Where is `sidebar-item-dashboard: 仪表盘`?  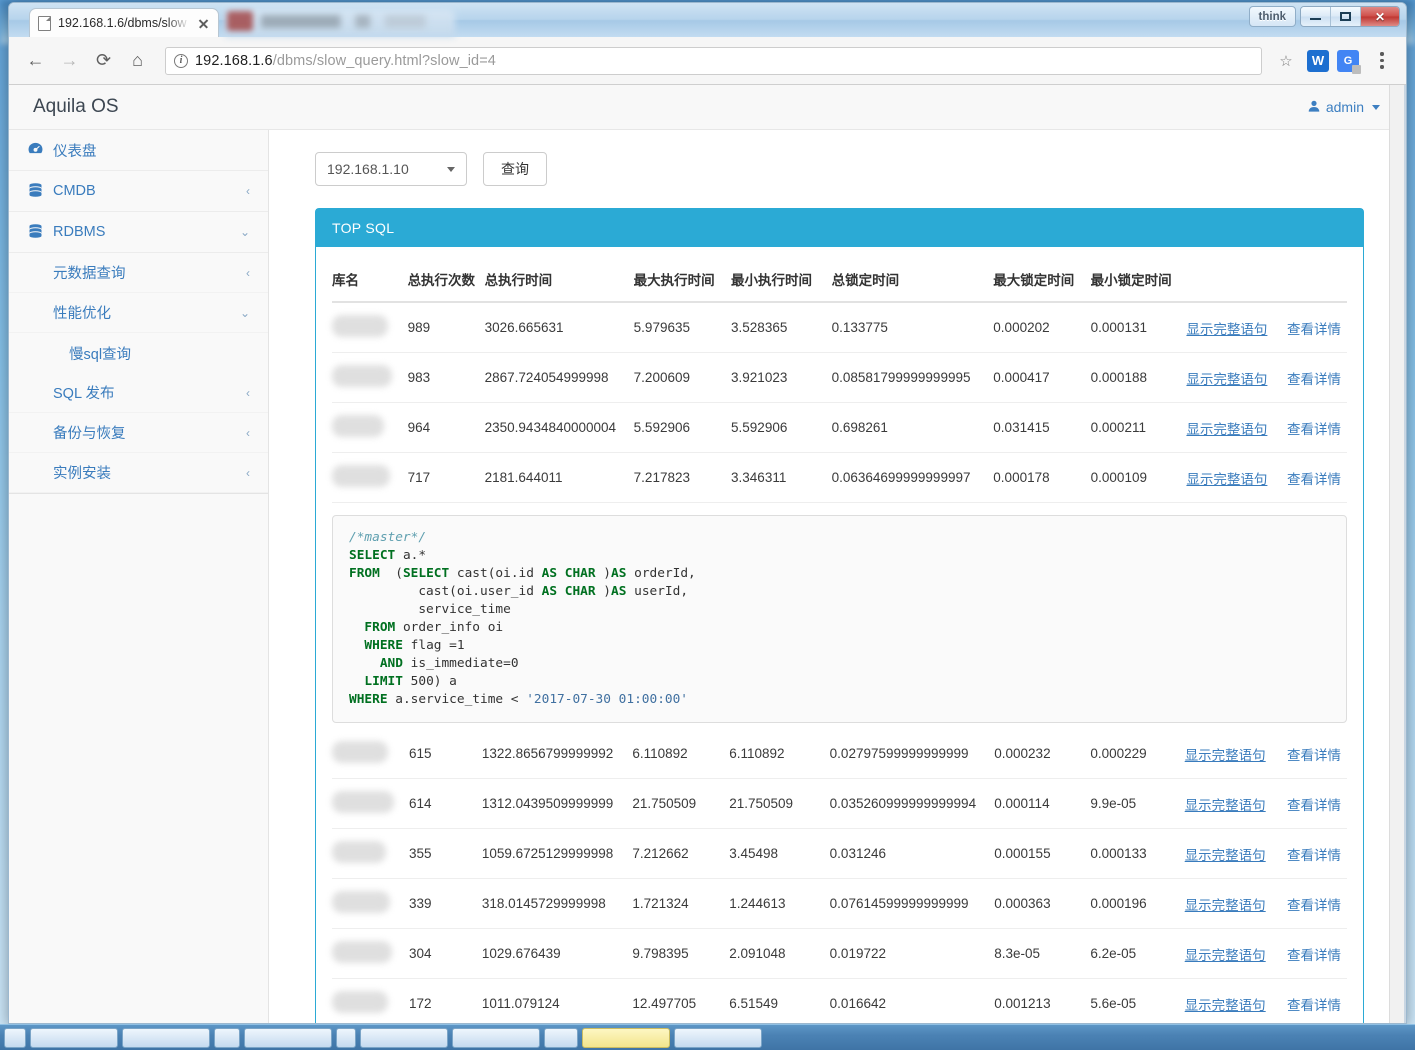
sidebar-item-dashboard: 仪表盘 is located at coordinates (138, 150).